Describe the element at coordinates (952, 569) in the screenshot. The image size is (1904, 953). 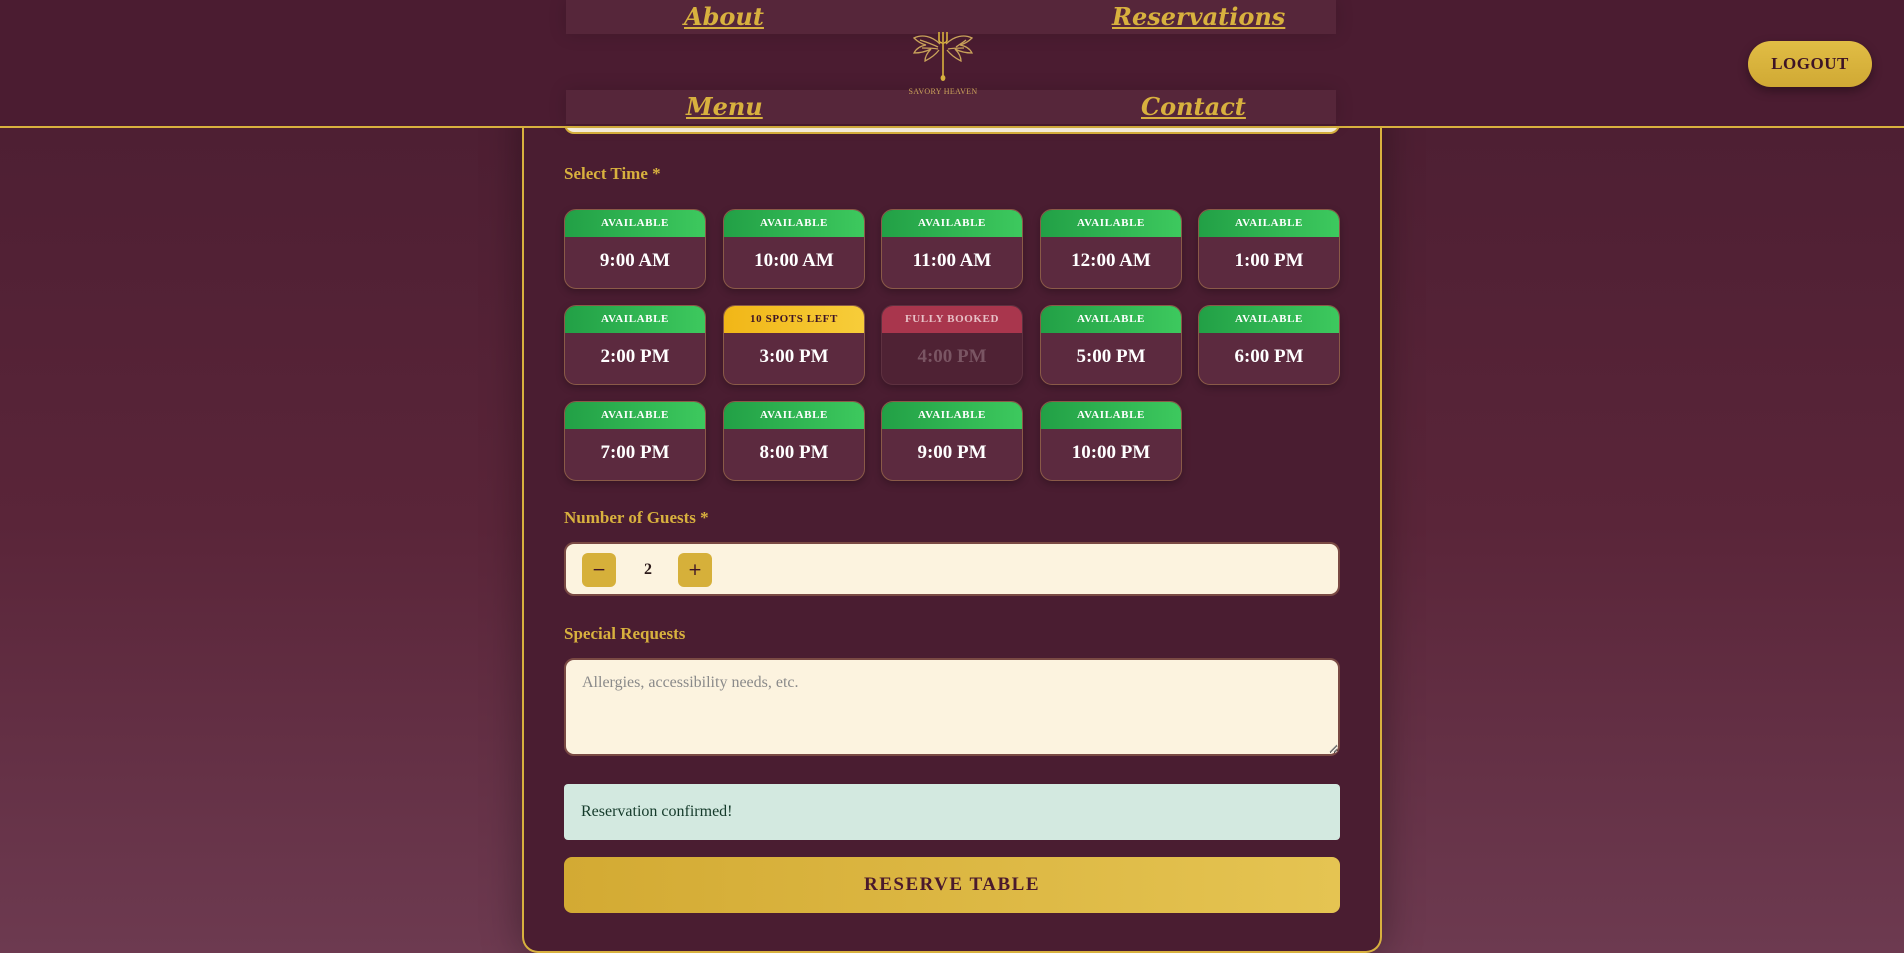
I see `guests-stepper: − 2 +` at that location.